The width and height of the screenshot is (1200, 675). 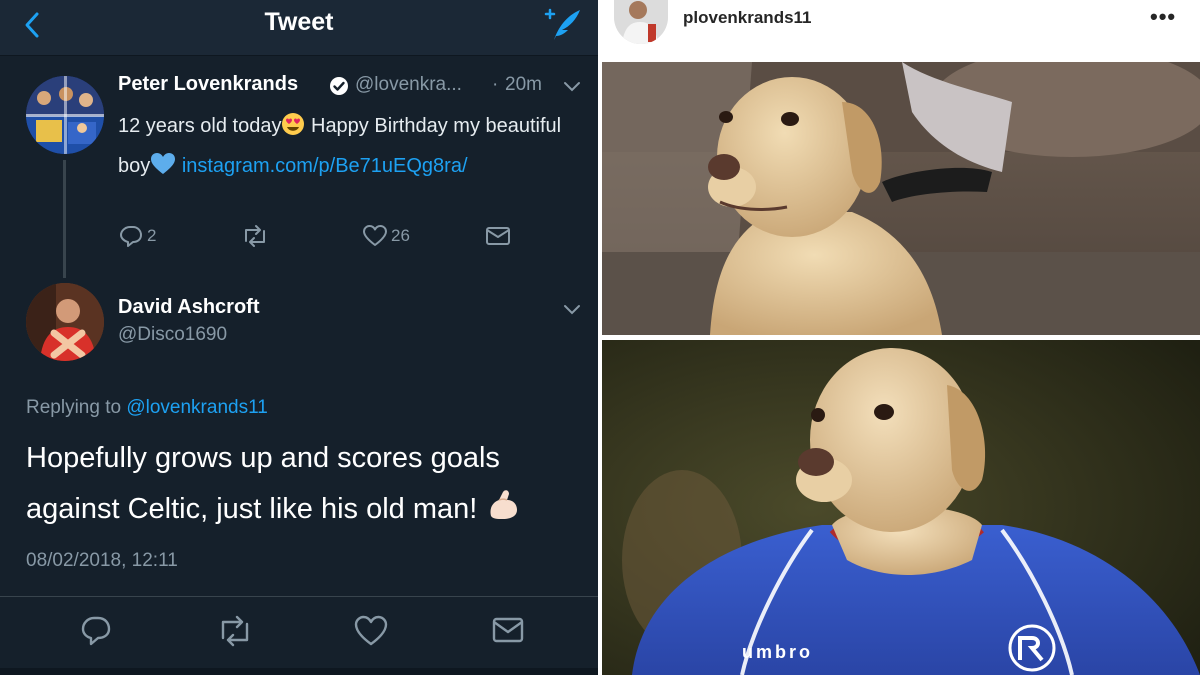 What do you see at coordinates (200, 126) in the screenshot?
I see `tweet-text-part1: 12 years old today` at bounding box center [200, 126].